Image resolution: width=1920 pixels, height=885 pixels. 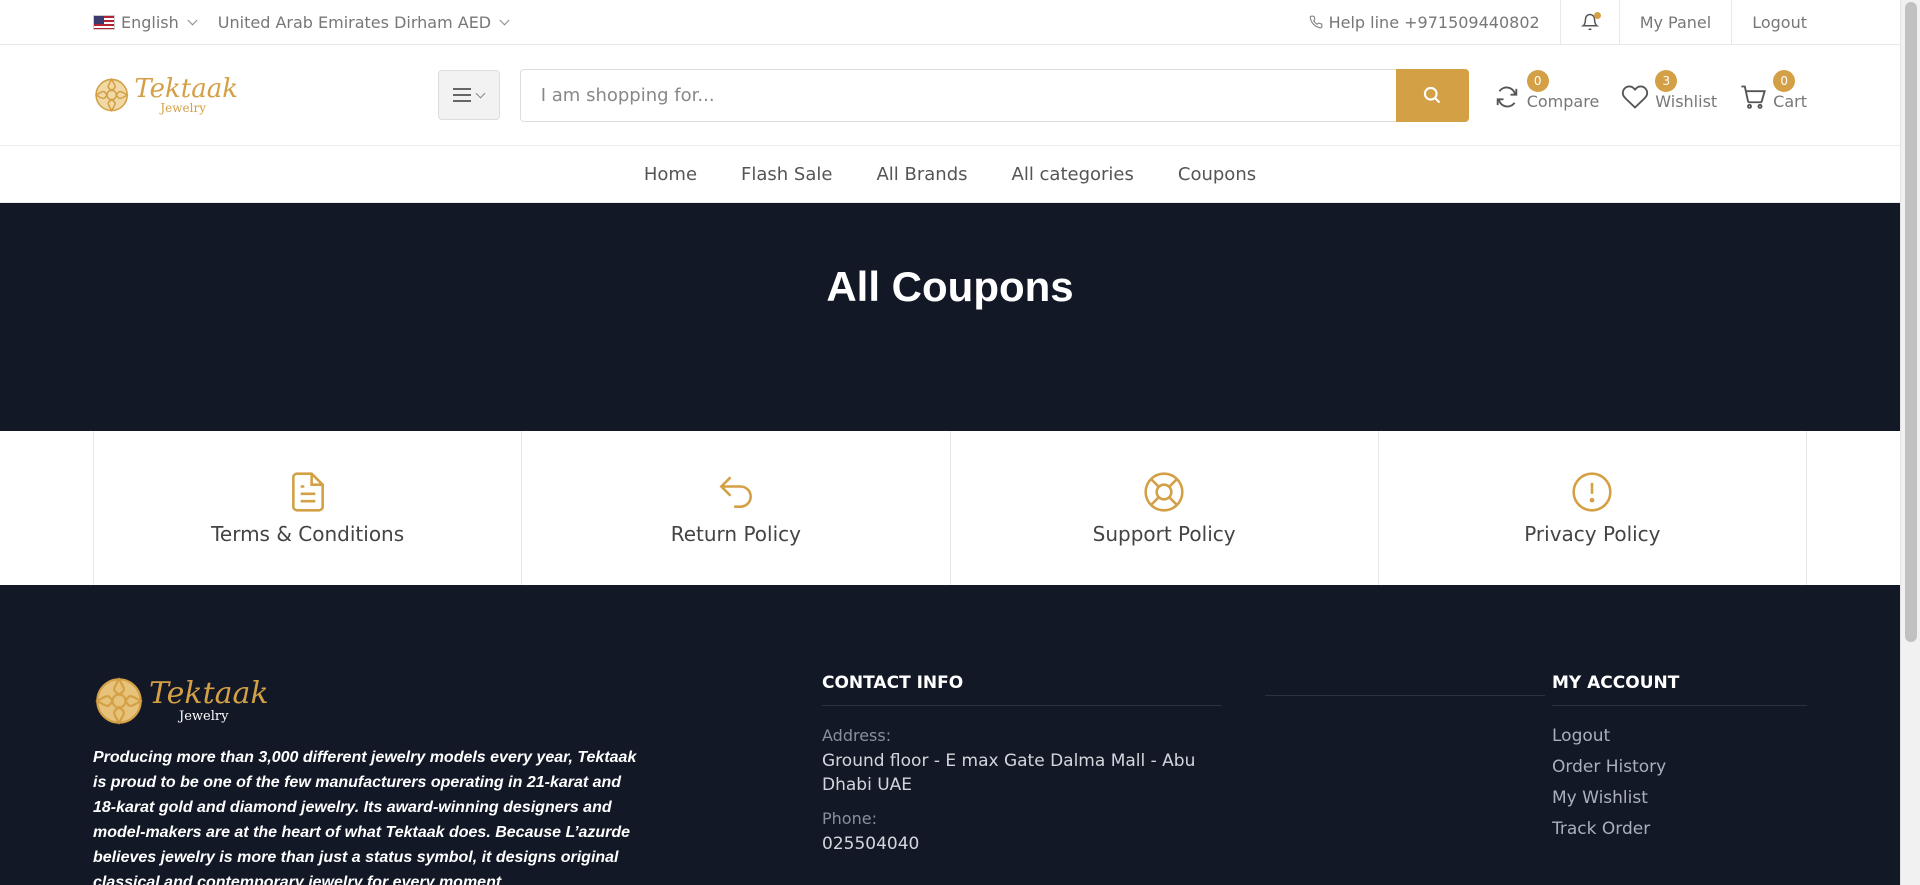 I want to click on footer-logo: Tektaak Jewelry, so click(x=365, y=701).